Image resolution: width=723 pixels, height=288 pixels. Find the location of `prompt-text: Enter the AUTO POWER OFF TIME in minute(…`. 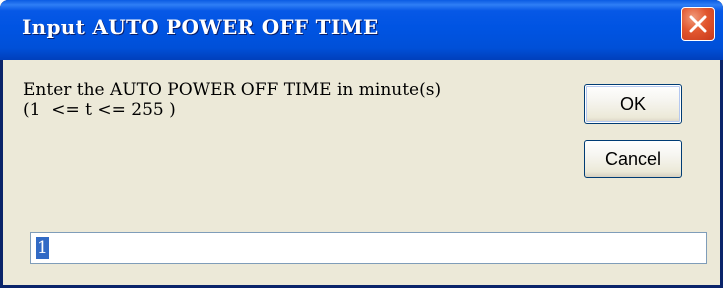

prompt-text: Enter the AUTO POWER OFF TIME in minute(… is located at coordinates (232, 100).